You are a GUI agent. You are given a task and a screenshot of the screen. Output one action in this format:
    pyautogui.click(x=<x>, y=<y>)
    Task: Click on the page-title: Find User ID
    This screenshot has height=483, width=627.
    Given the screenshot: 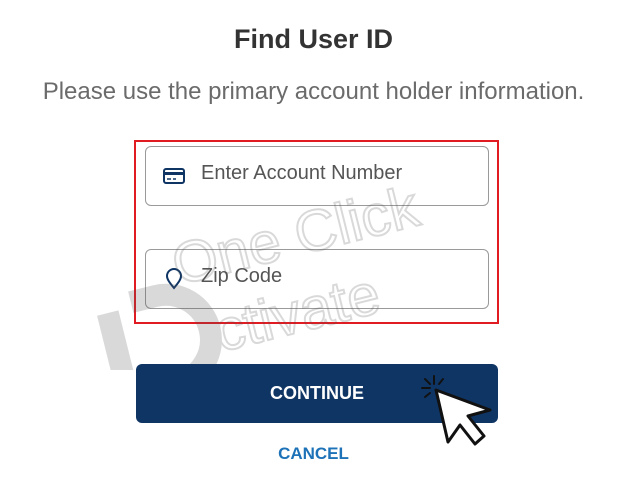 What is the action you would take?
    pyautogui.click(x=313, y=39)
    